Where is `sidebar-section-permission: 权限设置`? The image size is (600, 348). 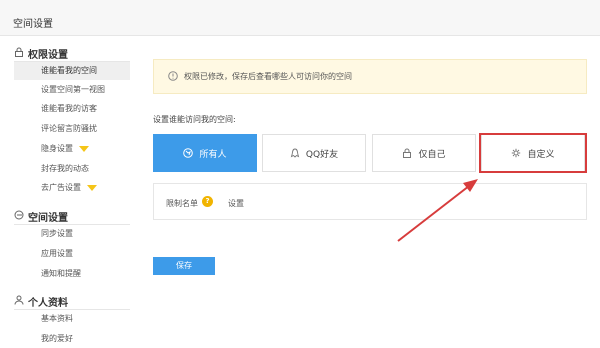 sidebar-section-permission: 权限设置 is located at coordinates (41, 53).